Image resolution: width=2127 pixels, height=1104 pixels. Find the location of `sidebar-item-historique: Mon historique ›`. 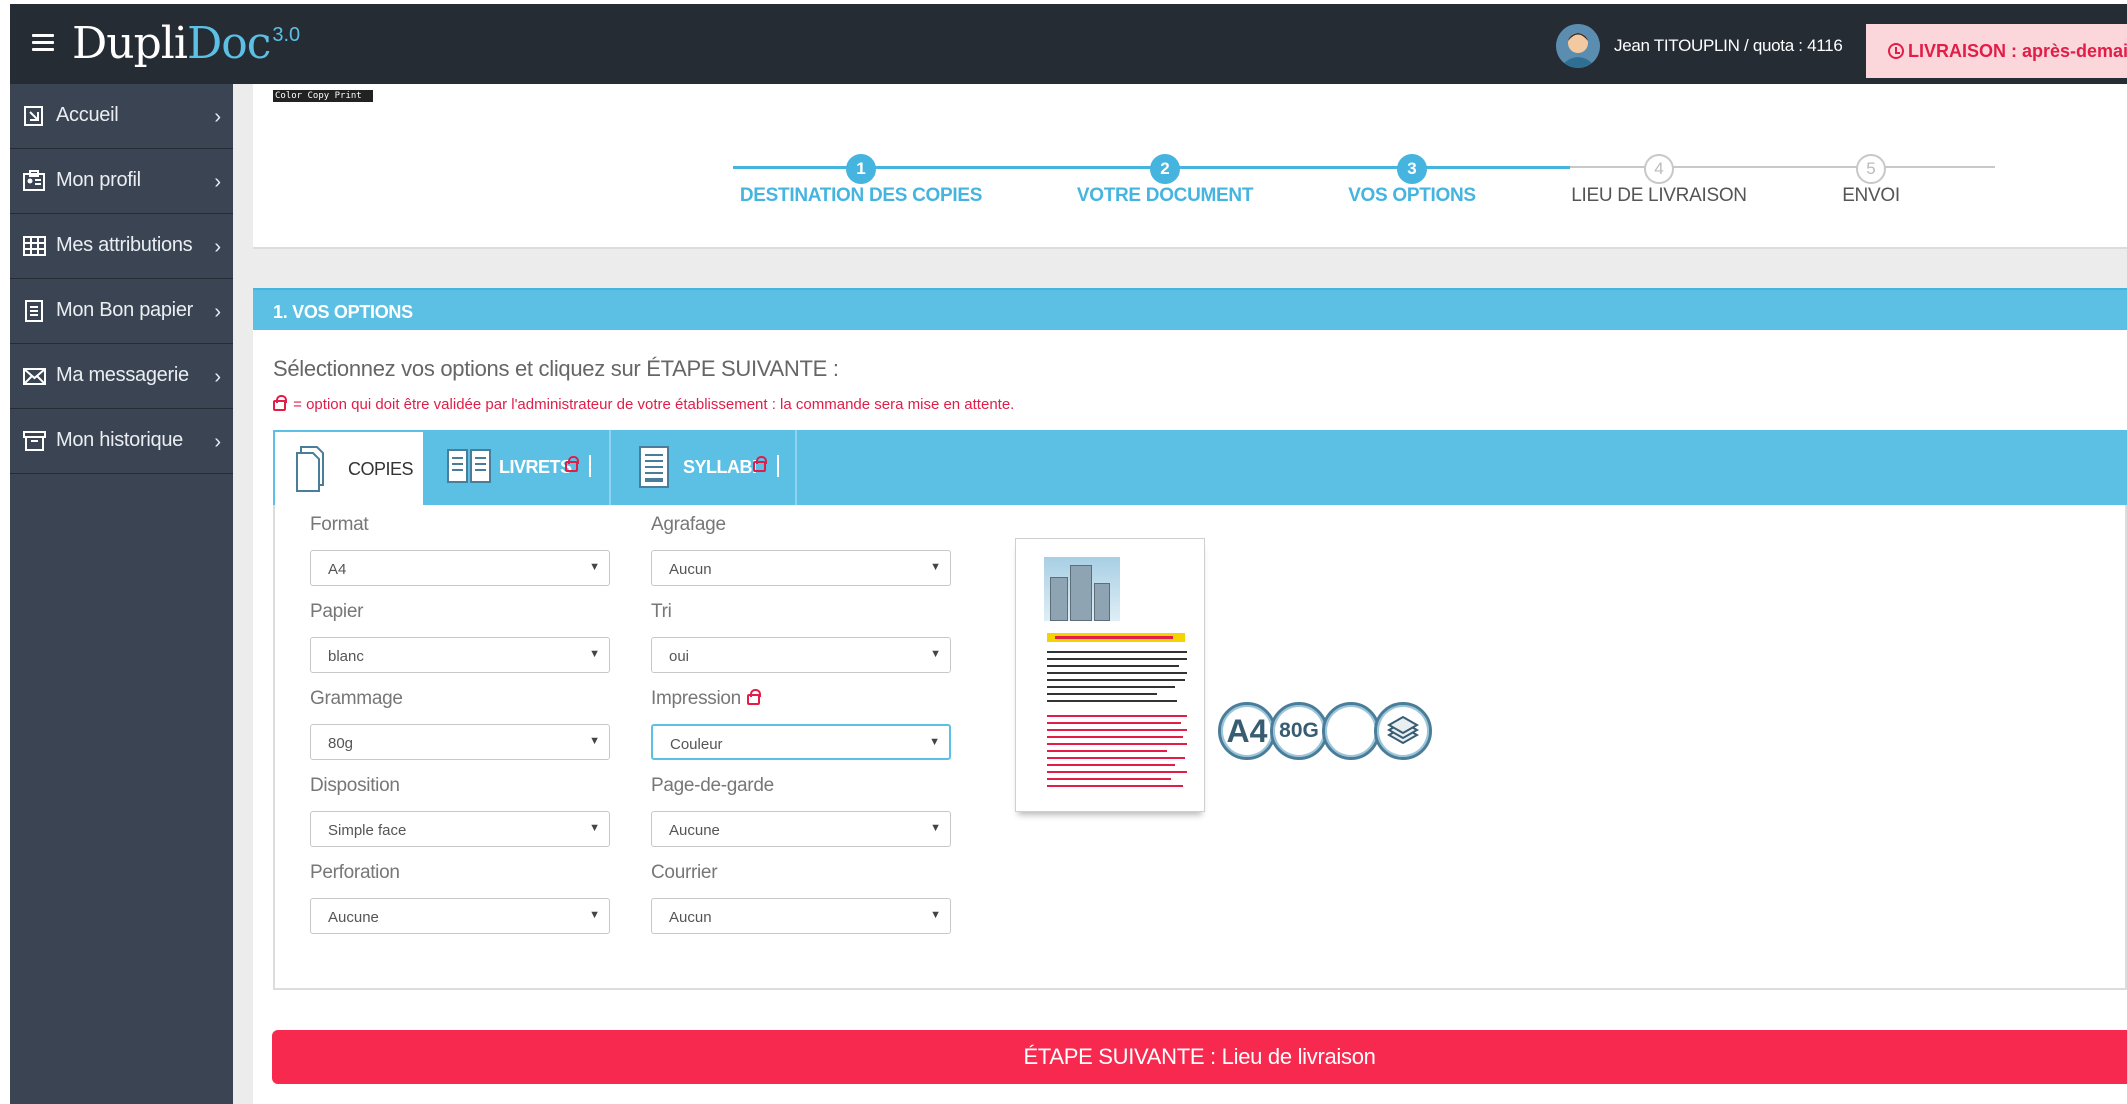

sidebar-item-historique: Mon historique › is located at coordinates (121, 441).